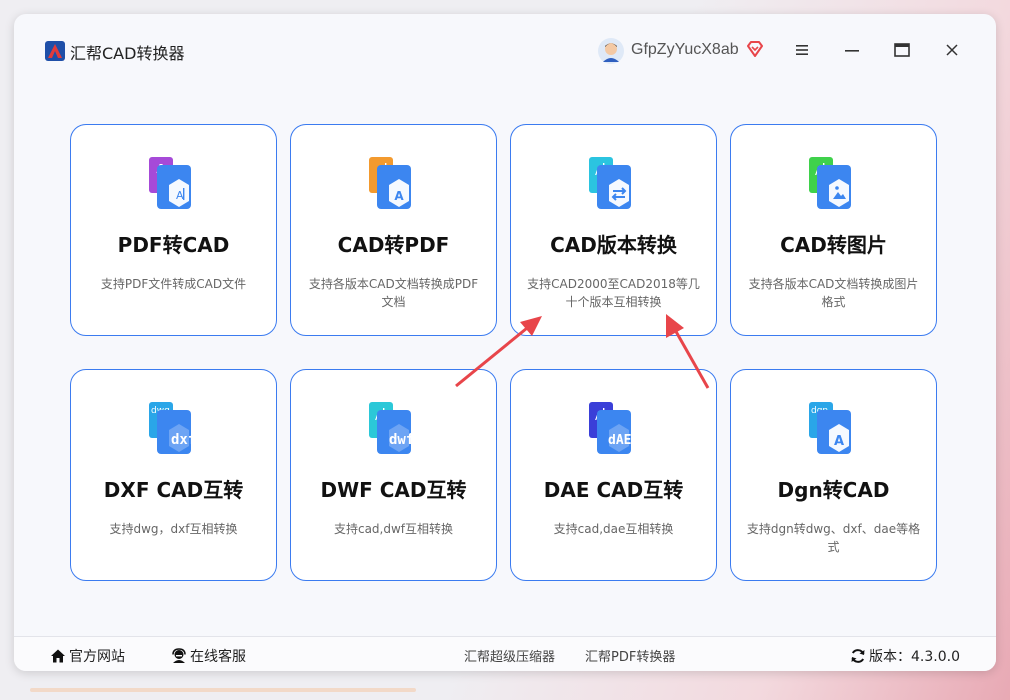  I want to click on minimize-icon, so click(852, 50).